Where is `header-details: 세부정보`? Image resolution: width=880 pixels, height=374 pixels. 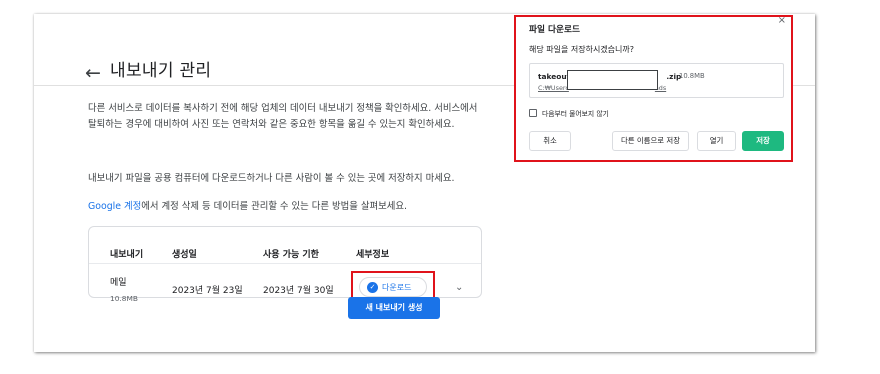 header-details: 세부정보 is located at coordinates (373, 255).